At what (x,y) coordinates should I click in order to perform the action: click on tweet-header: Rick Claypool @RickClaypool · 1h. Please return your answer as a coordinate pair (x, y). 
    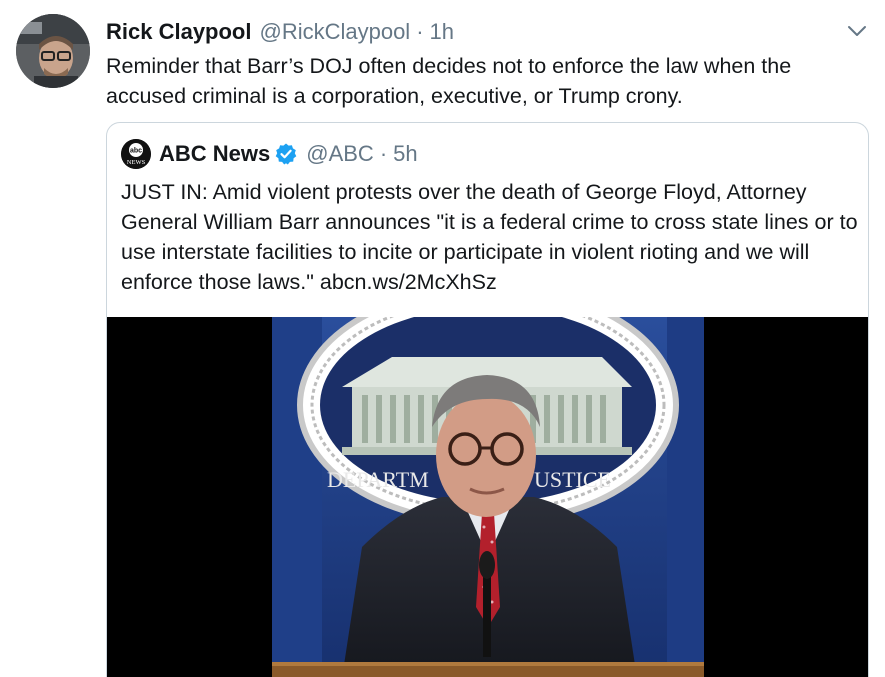
    Looking at the image, I should click on (280, 32).